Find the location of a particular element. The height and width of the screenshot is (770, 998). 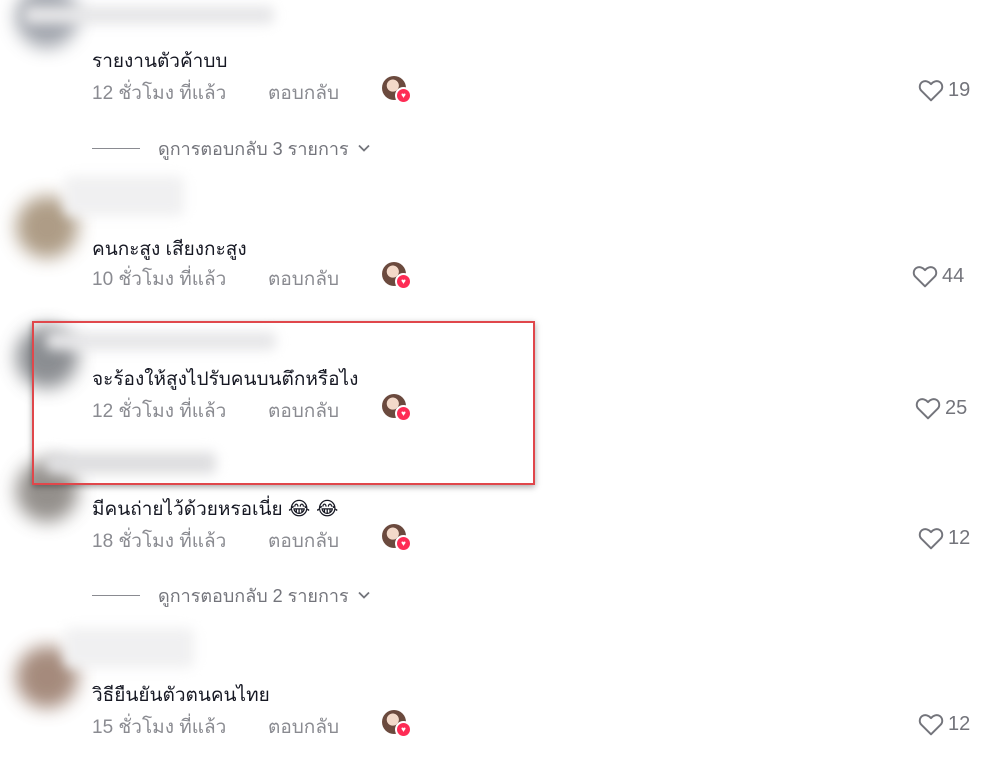

laughing-emoji-icon: 😂 😂 is located at coordinates (313, 509).